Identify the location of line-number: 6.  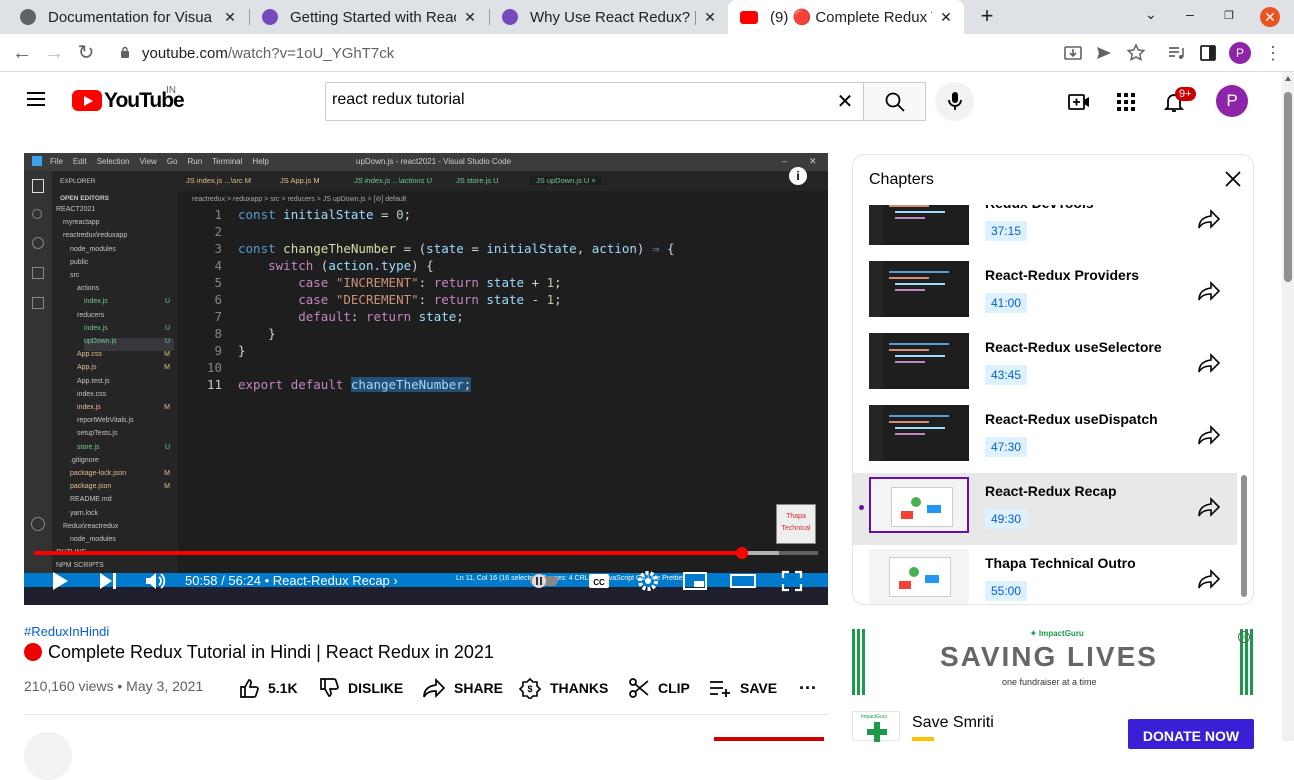
(218, 299).